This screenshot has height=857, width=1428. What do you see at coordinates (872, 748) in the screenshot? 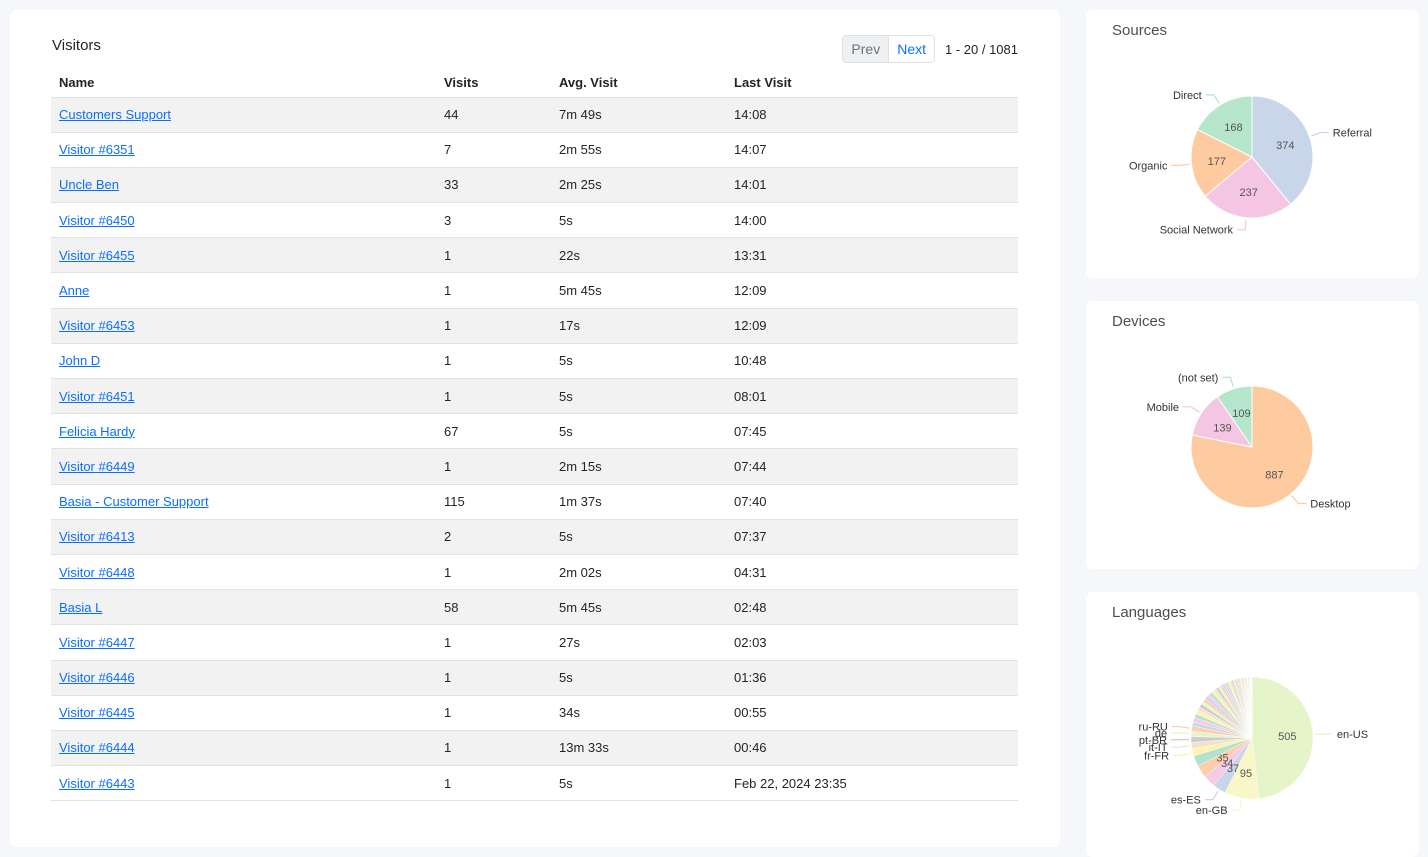
I see `last-visit-cell: 00:46` at bounding box center [872, 748].